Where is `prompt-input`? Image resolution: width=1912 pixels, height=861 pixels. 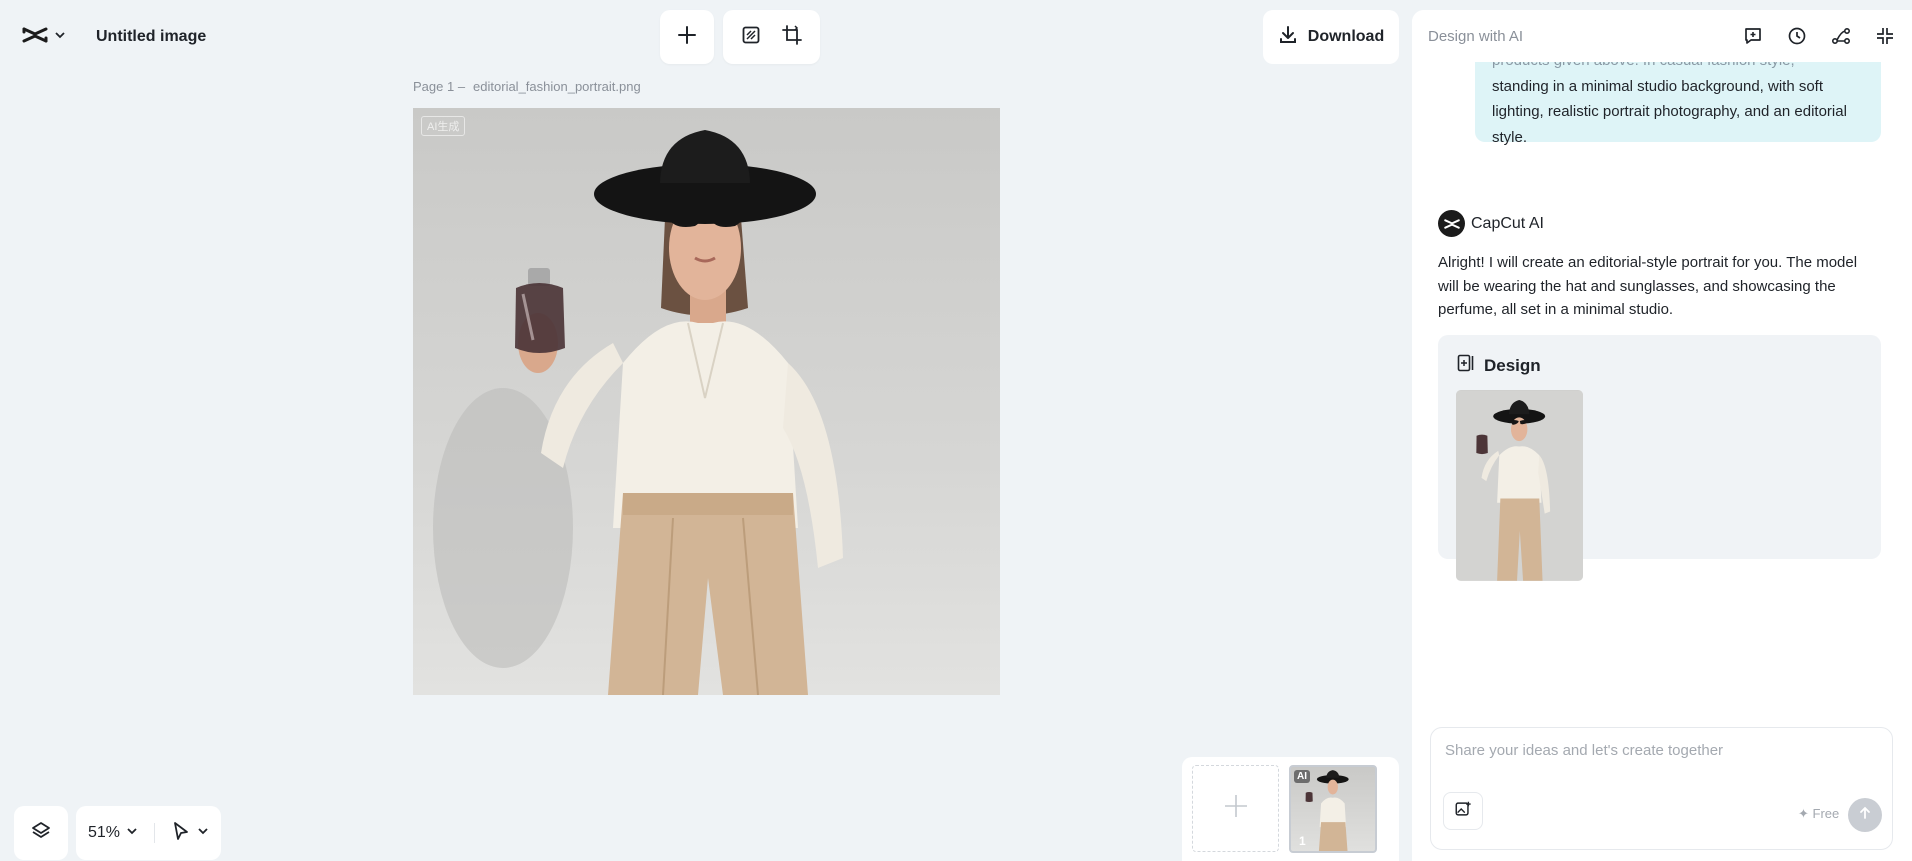 prompt-input is located at coordinates (1660, 750).